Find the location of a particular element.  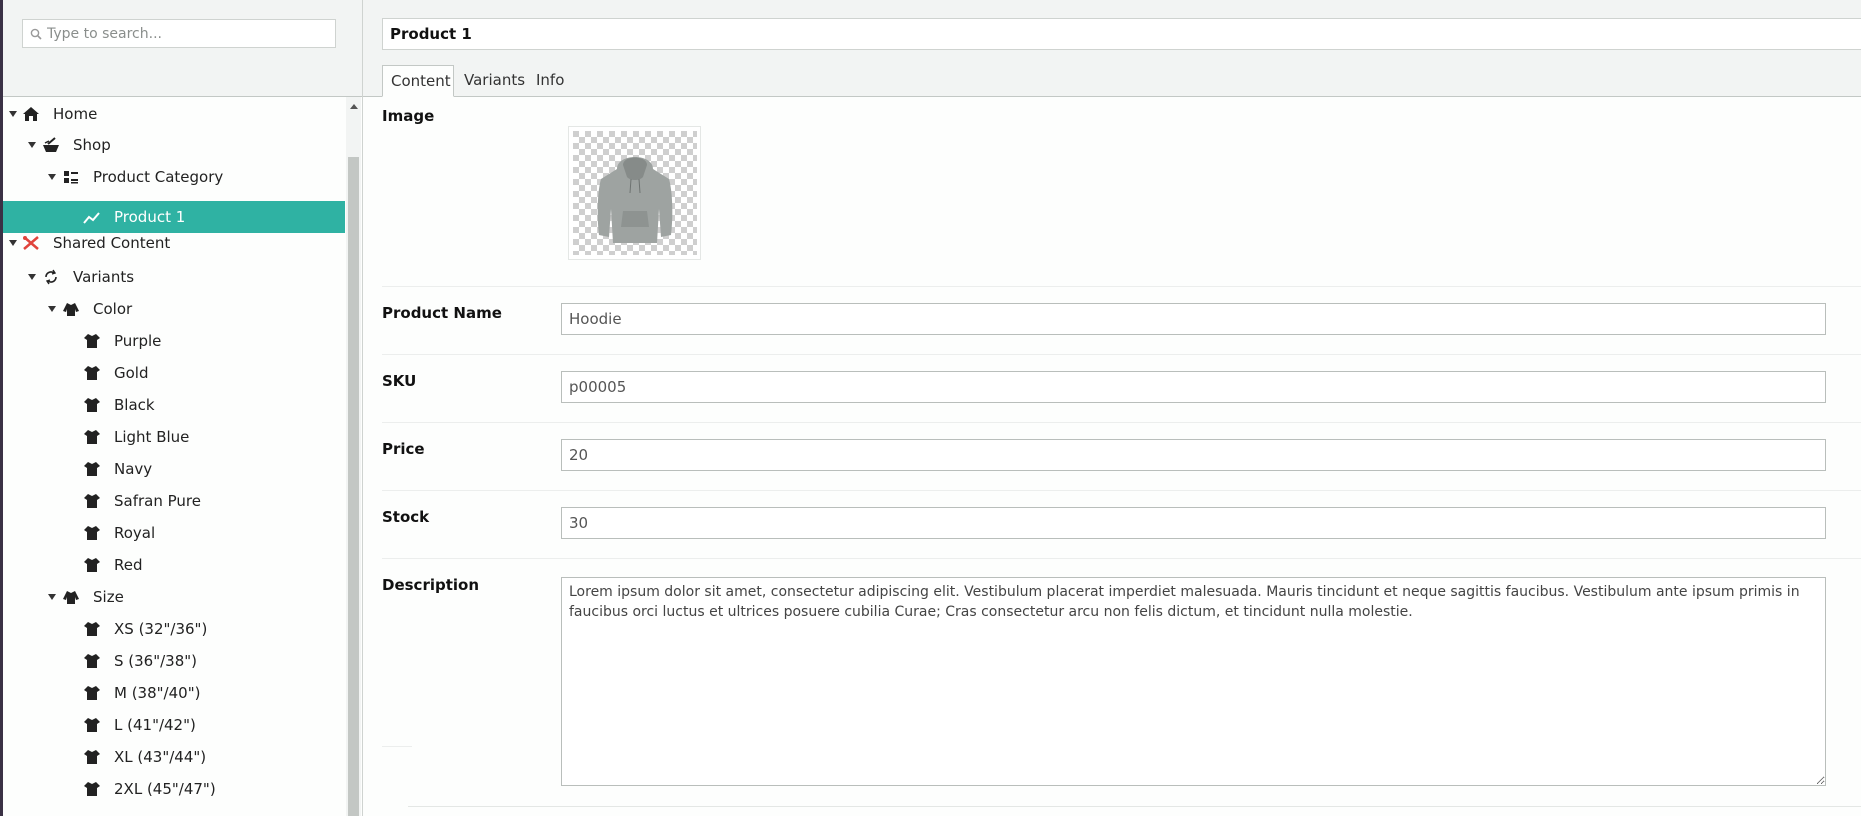

image-label: Image is located at coordinates (408, 116).